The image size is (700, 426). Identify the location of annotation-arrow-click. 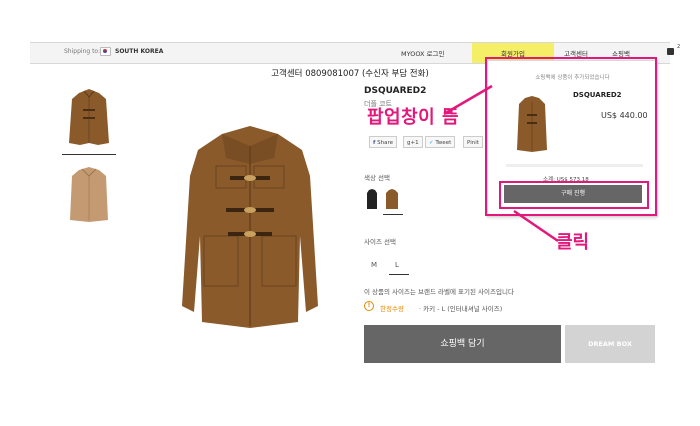
(536, 226).